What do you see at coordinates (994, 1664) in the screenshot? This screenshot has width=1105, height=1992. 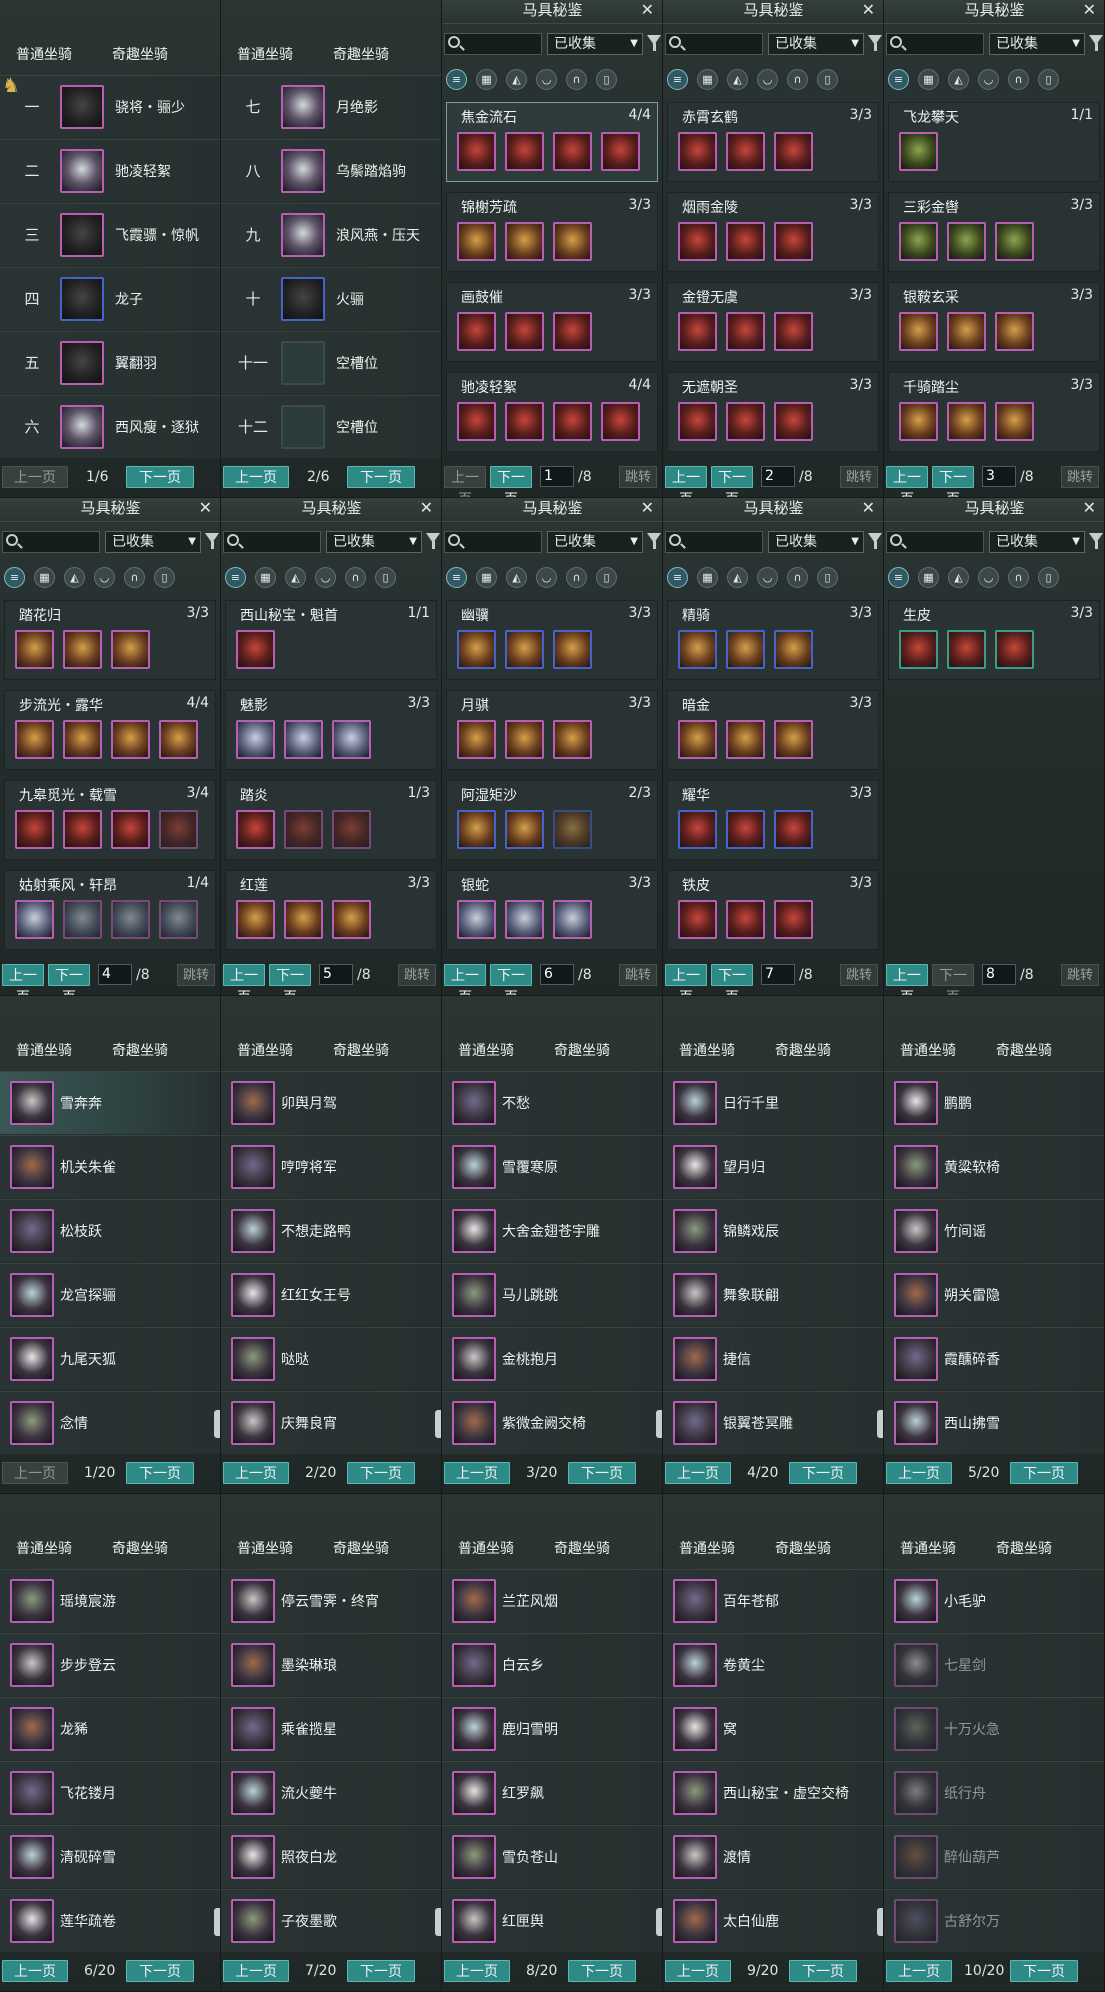 I see `mount-row: 七星剑` at bounding box center [994, 1664].